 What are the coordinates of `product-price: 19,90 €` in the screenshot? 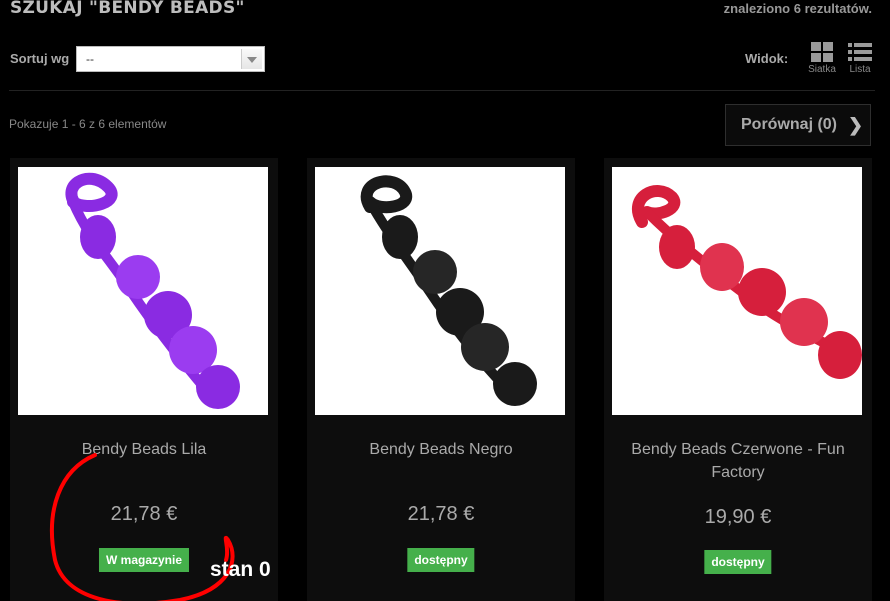 It's located at (738, 517).